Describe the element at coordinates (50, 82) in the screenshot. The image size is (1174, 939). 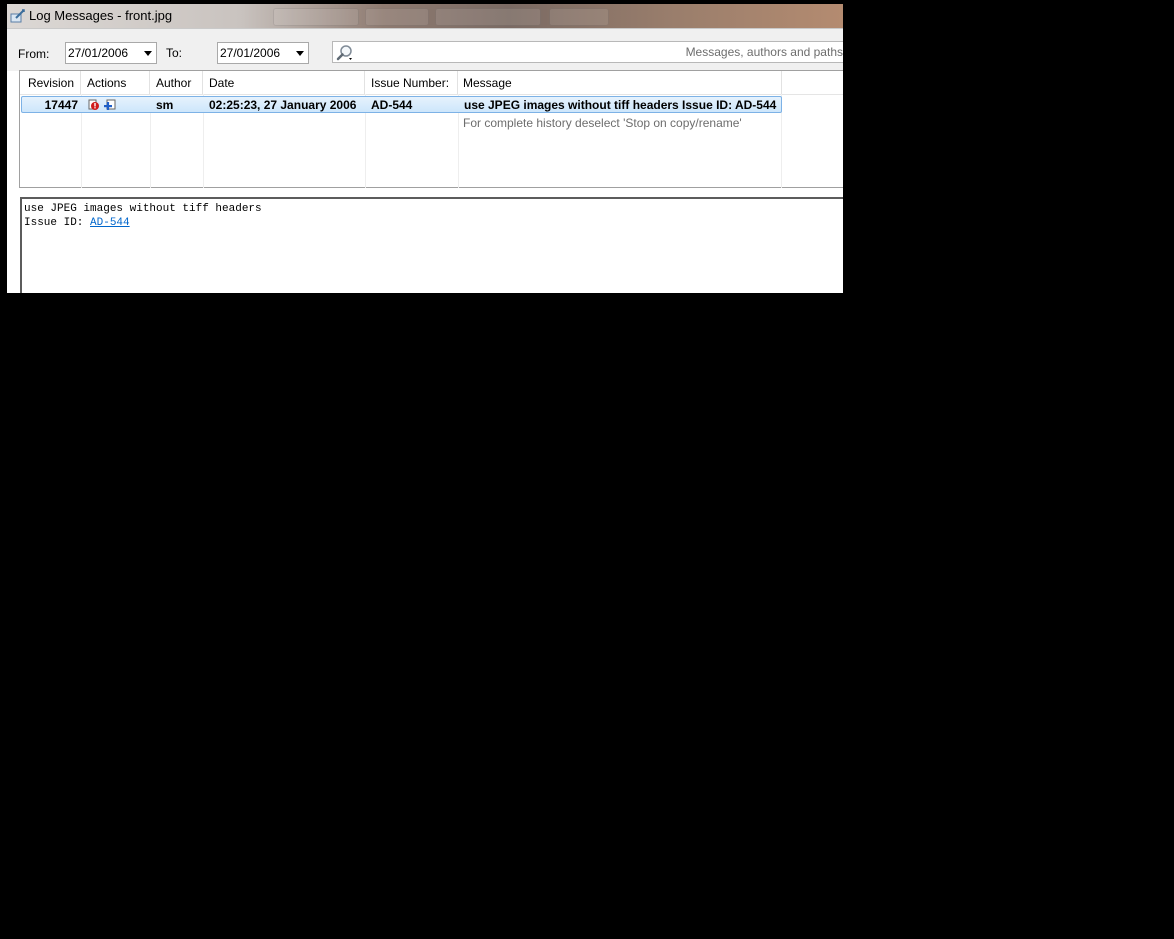
I see `column-header-revision: Revision` at that location.